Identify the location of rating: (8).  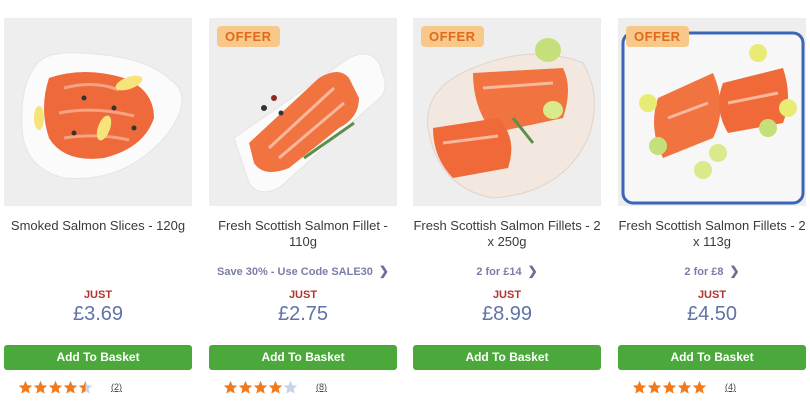
(275, 387).